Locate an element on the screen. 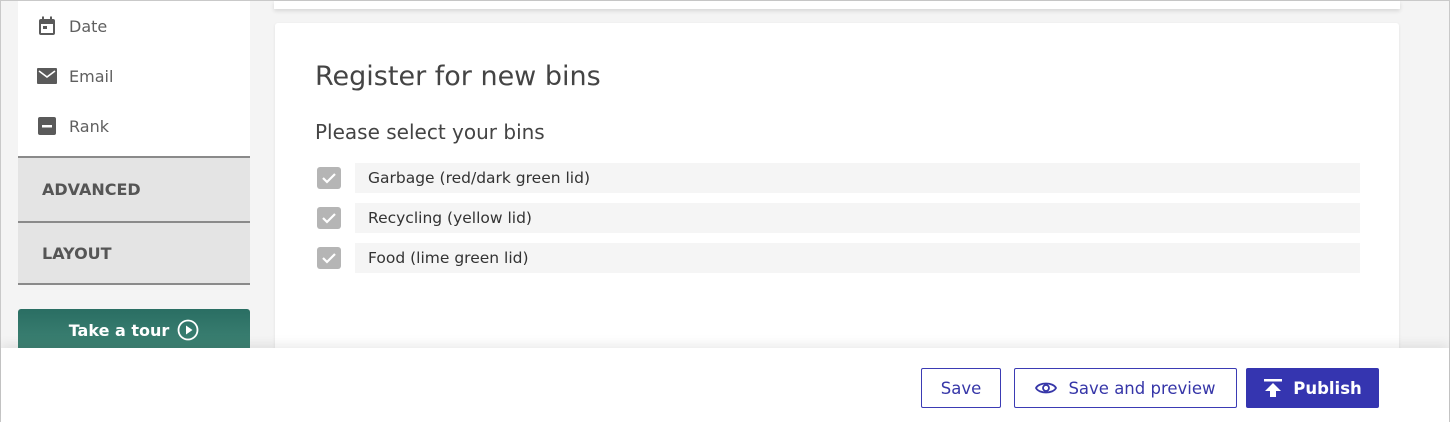  save-button: Save is located at coordinates (961, 388).